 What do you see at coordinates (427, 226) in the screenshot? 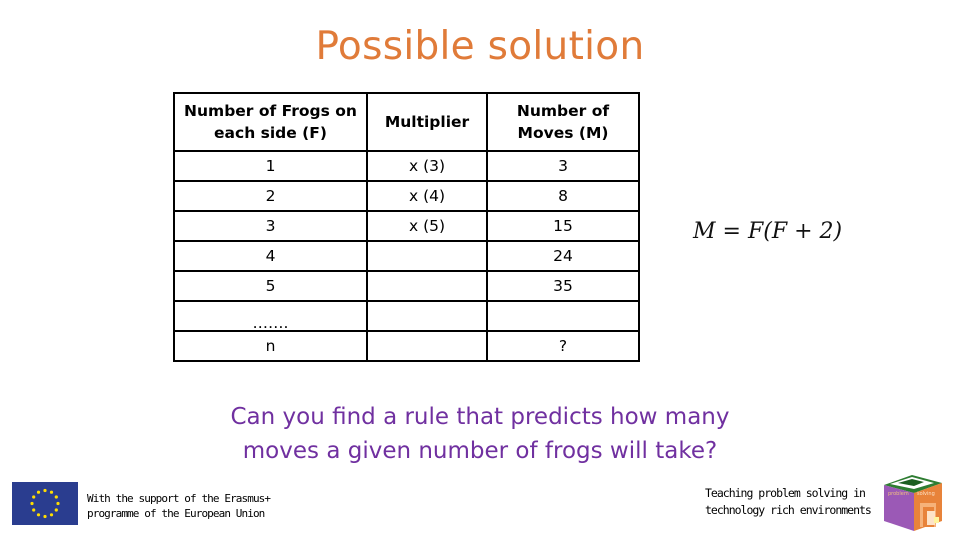
I see `cell-multiplier: x (5)` at bounding box center [427, 226].